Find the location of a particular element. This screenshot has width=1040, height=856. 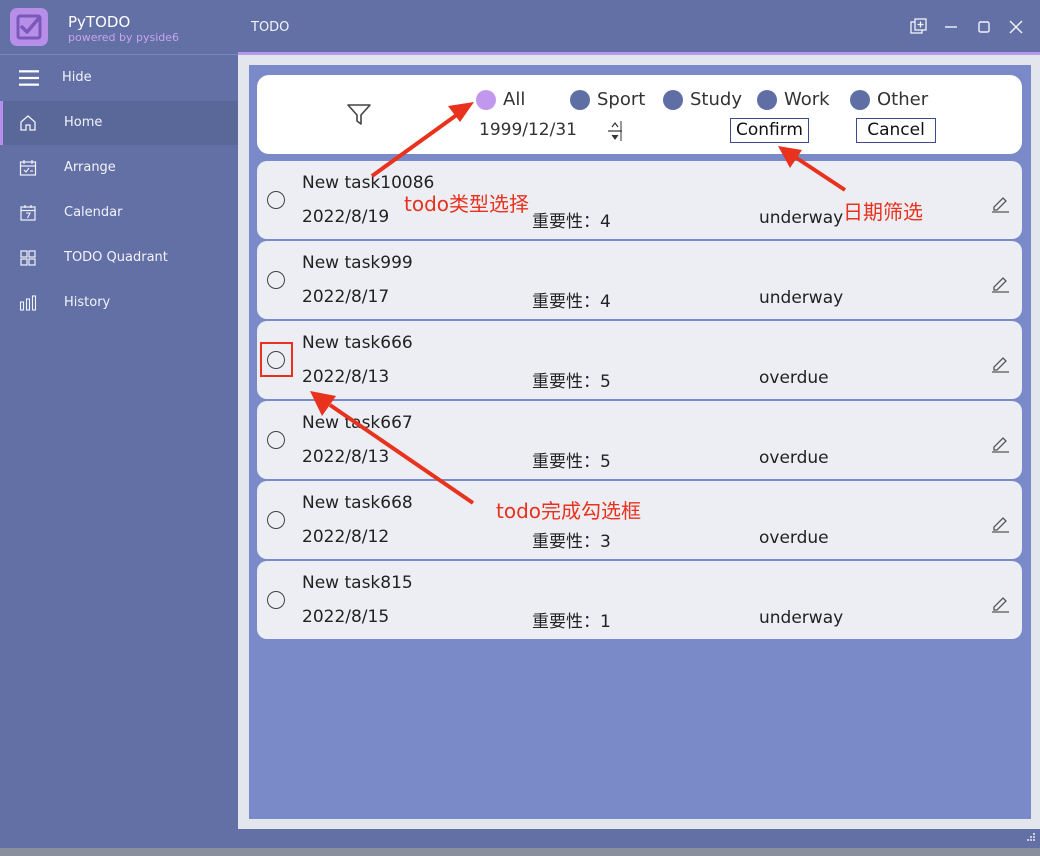

sidebar-item-quadrant: TODO Quadrant is located at coordinates (119, 258).